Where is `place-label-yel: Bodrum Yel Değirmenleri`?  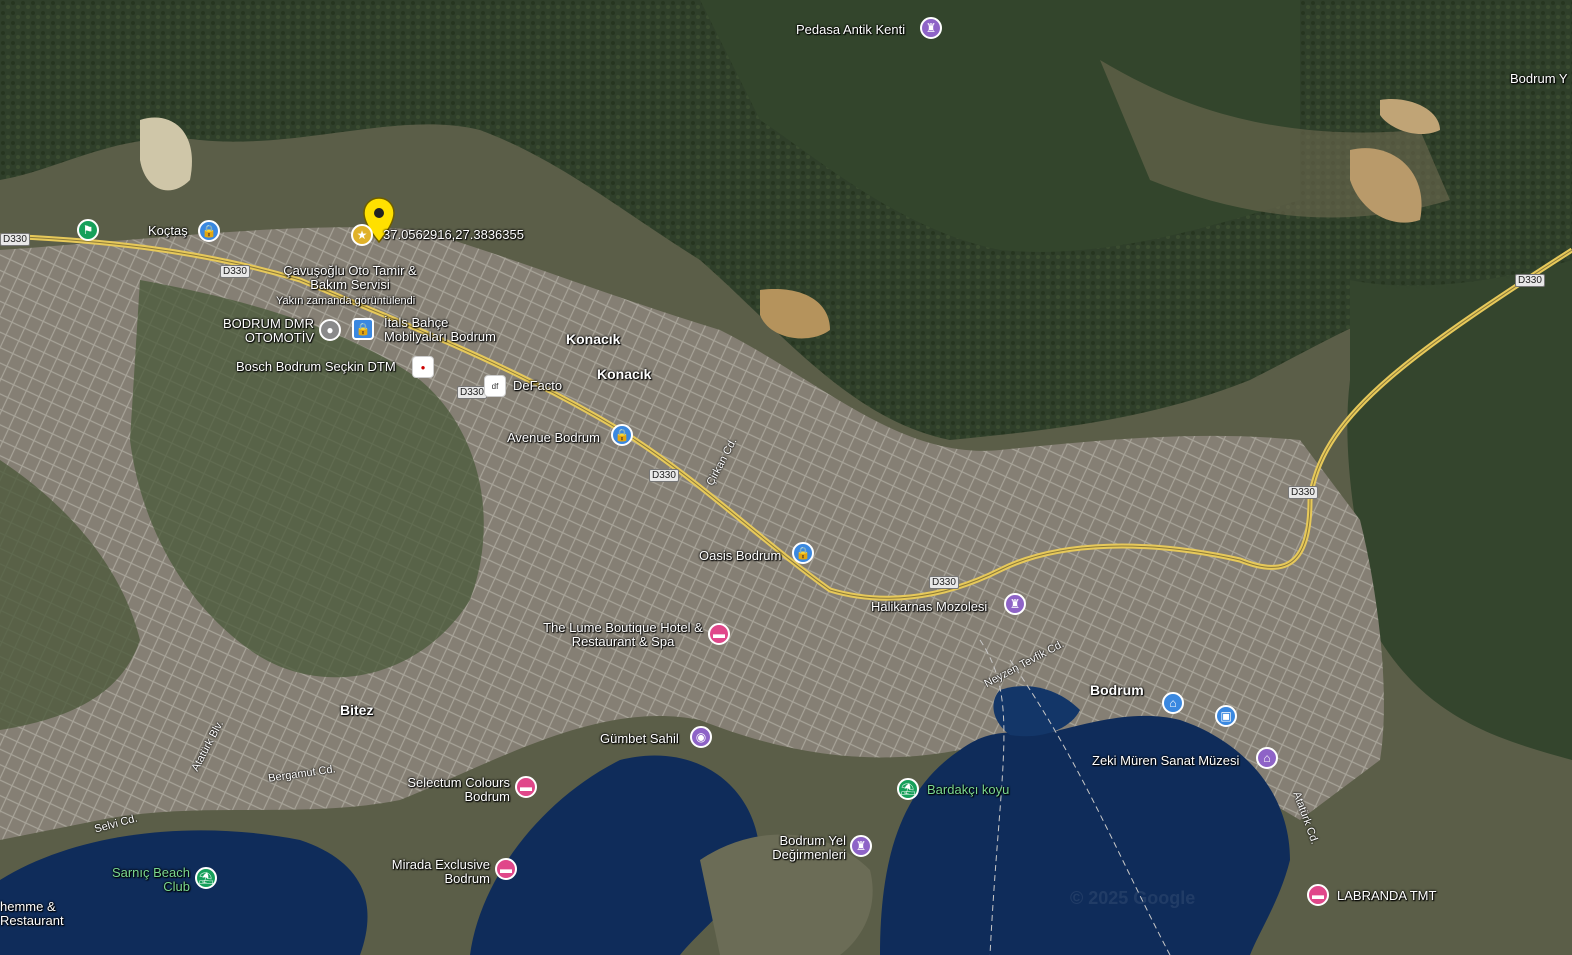
place-label-yel: Bodrum Yel Değirmenleri is located at coordinates (803, 848).